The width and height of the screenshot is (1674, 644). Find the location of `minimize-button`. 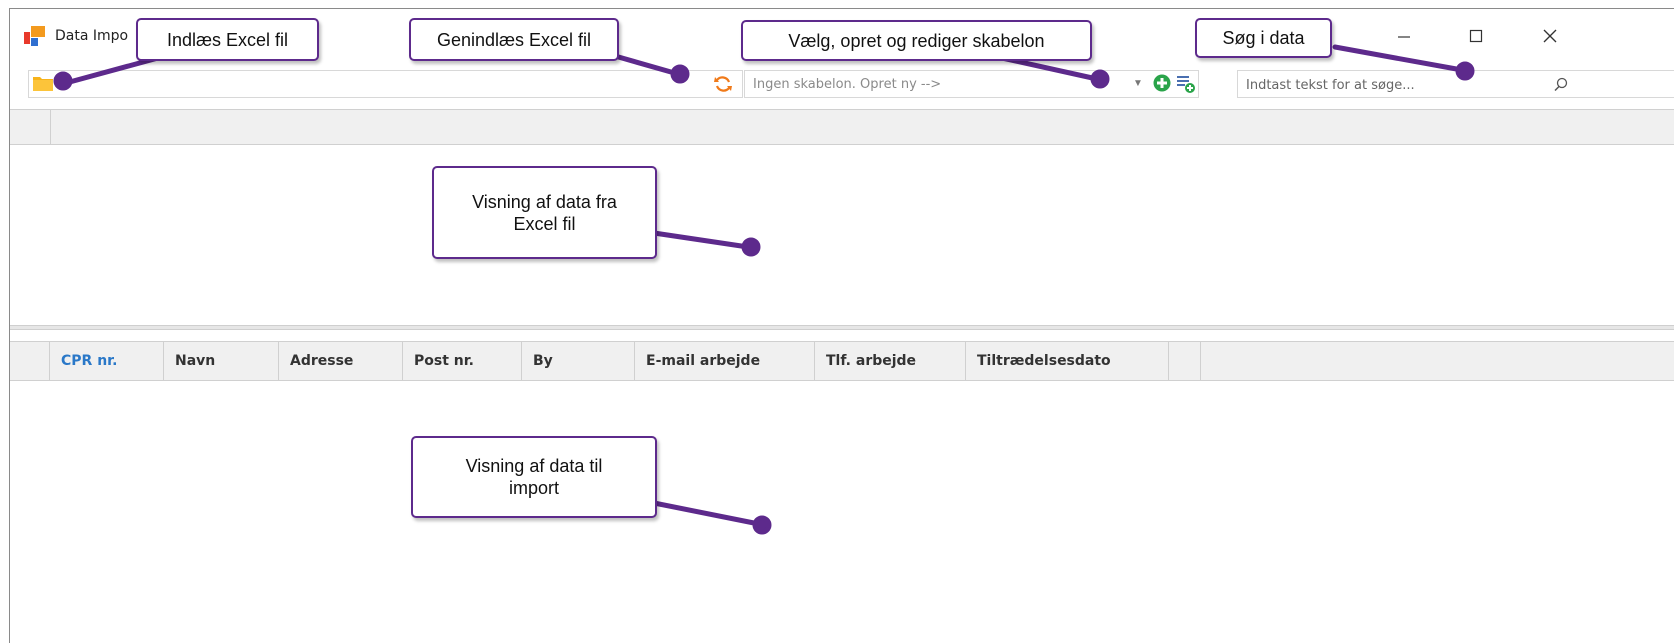

minimize-button is located at coordinates (1404, 36).